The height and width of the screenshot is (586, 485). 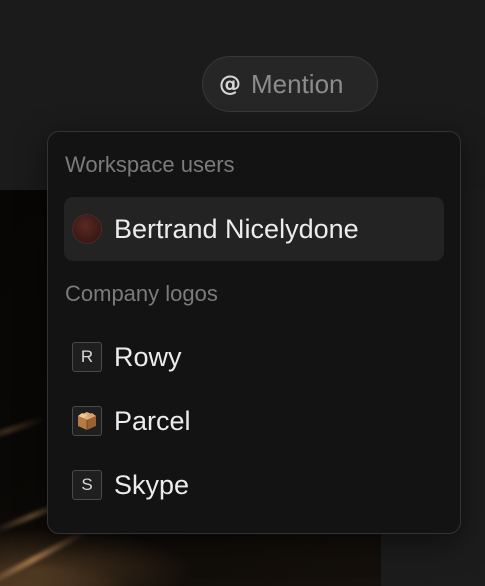 I want to click on option-label: Parcel, so click(x=152, y=420).